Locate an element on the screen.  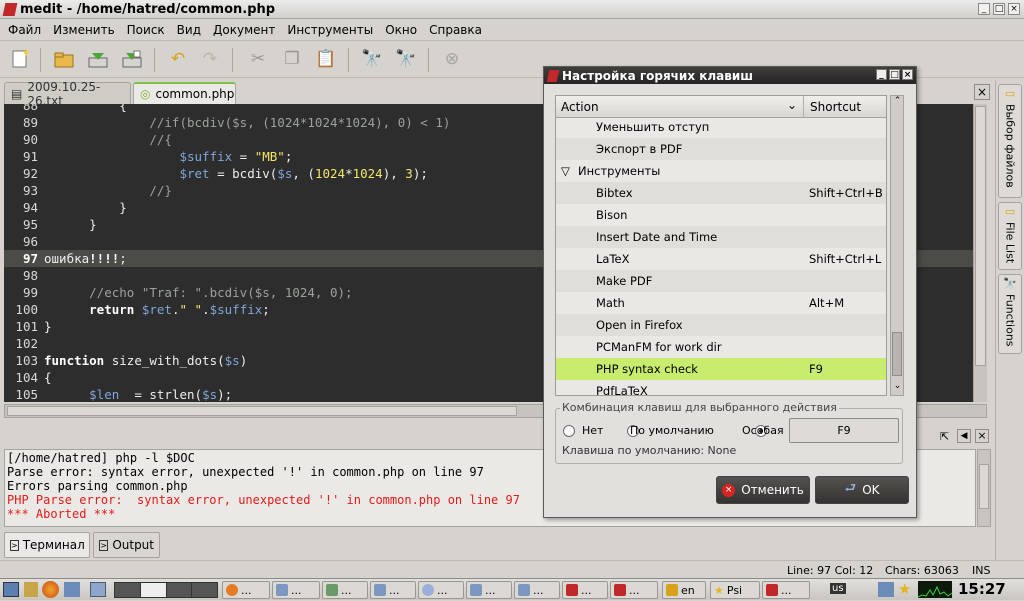
action-name: Open in Firefox is located at coordinates (639, 325).